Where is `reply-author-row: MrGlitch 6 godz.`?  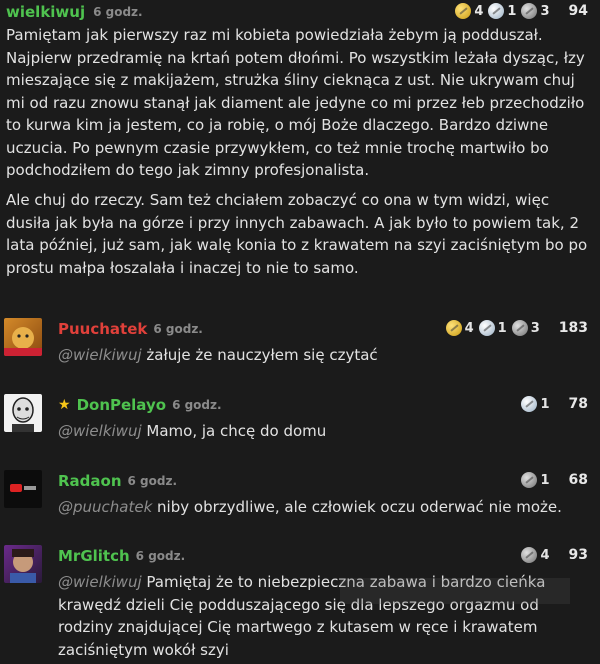
reply-author-row: MrGlitch 6 godz. is located at coordinates (121, 556).